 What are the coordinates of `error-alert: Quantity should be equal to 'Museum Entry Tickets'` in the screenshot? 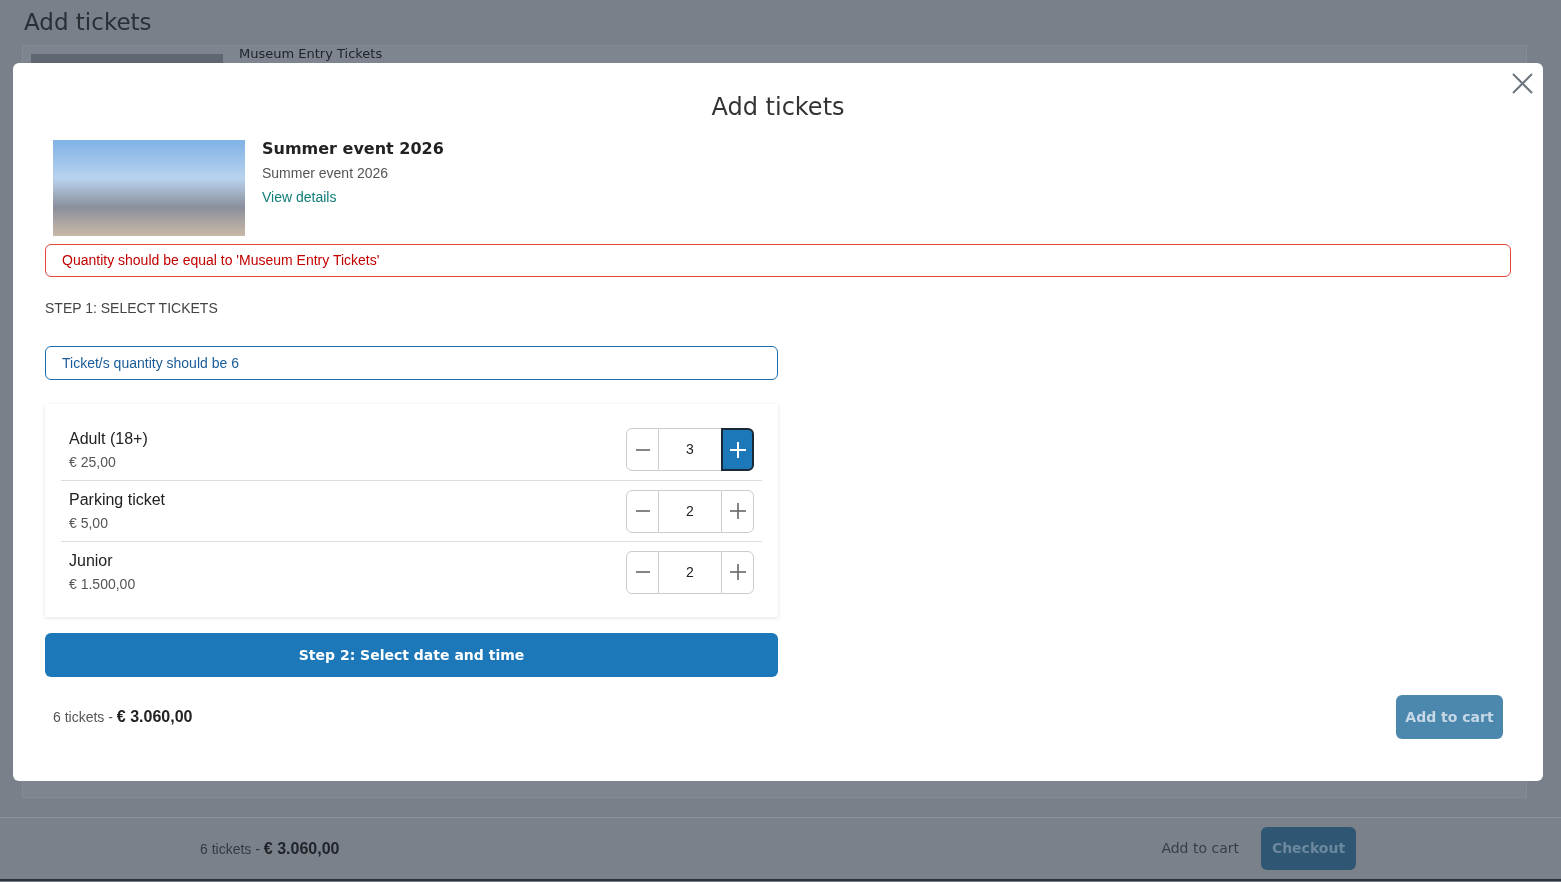 It's located at (778, 260).